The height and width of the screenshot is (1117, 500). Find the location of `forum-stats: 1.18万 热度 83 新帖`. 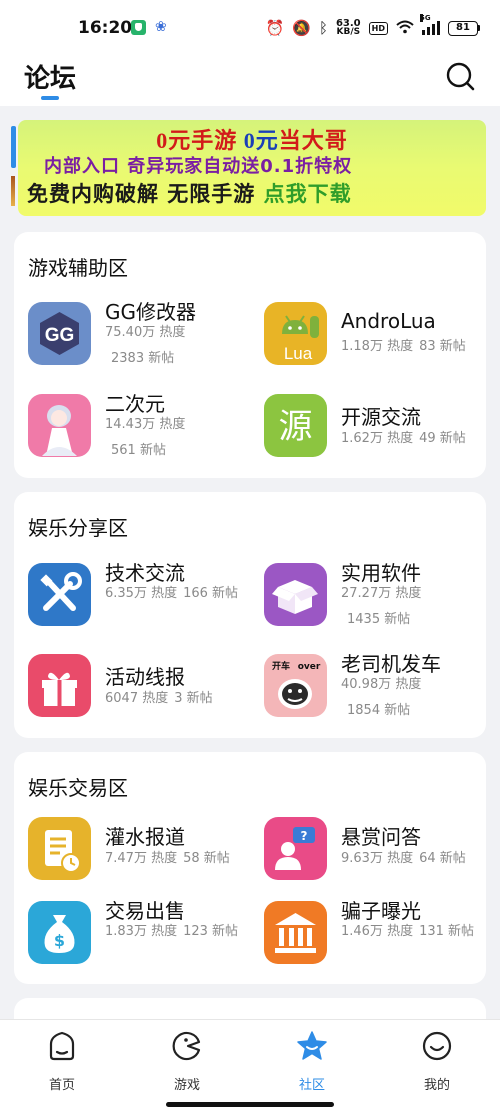

forum-stats: 1.18万 热度 83 新帖 is located at coordinates (403, 346).